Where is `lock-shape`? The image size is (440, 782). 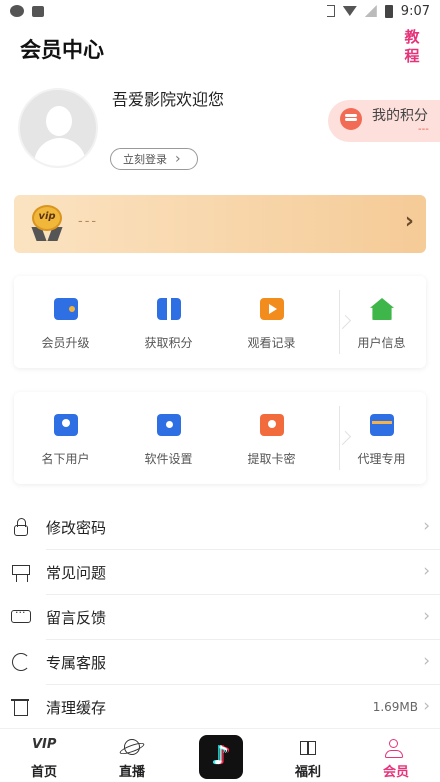 lock-shape is located at coordinates (21, 527).